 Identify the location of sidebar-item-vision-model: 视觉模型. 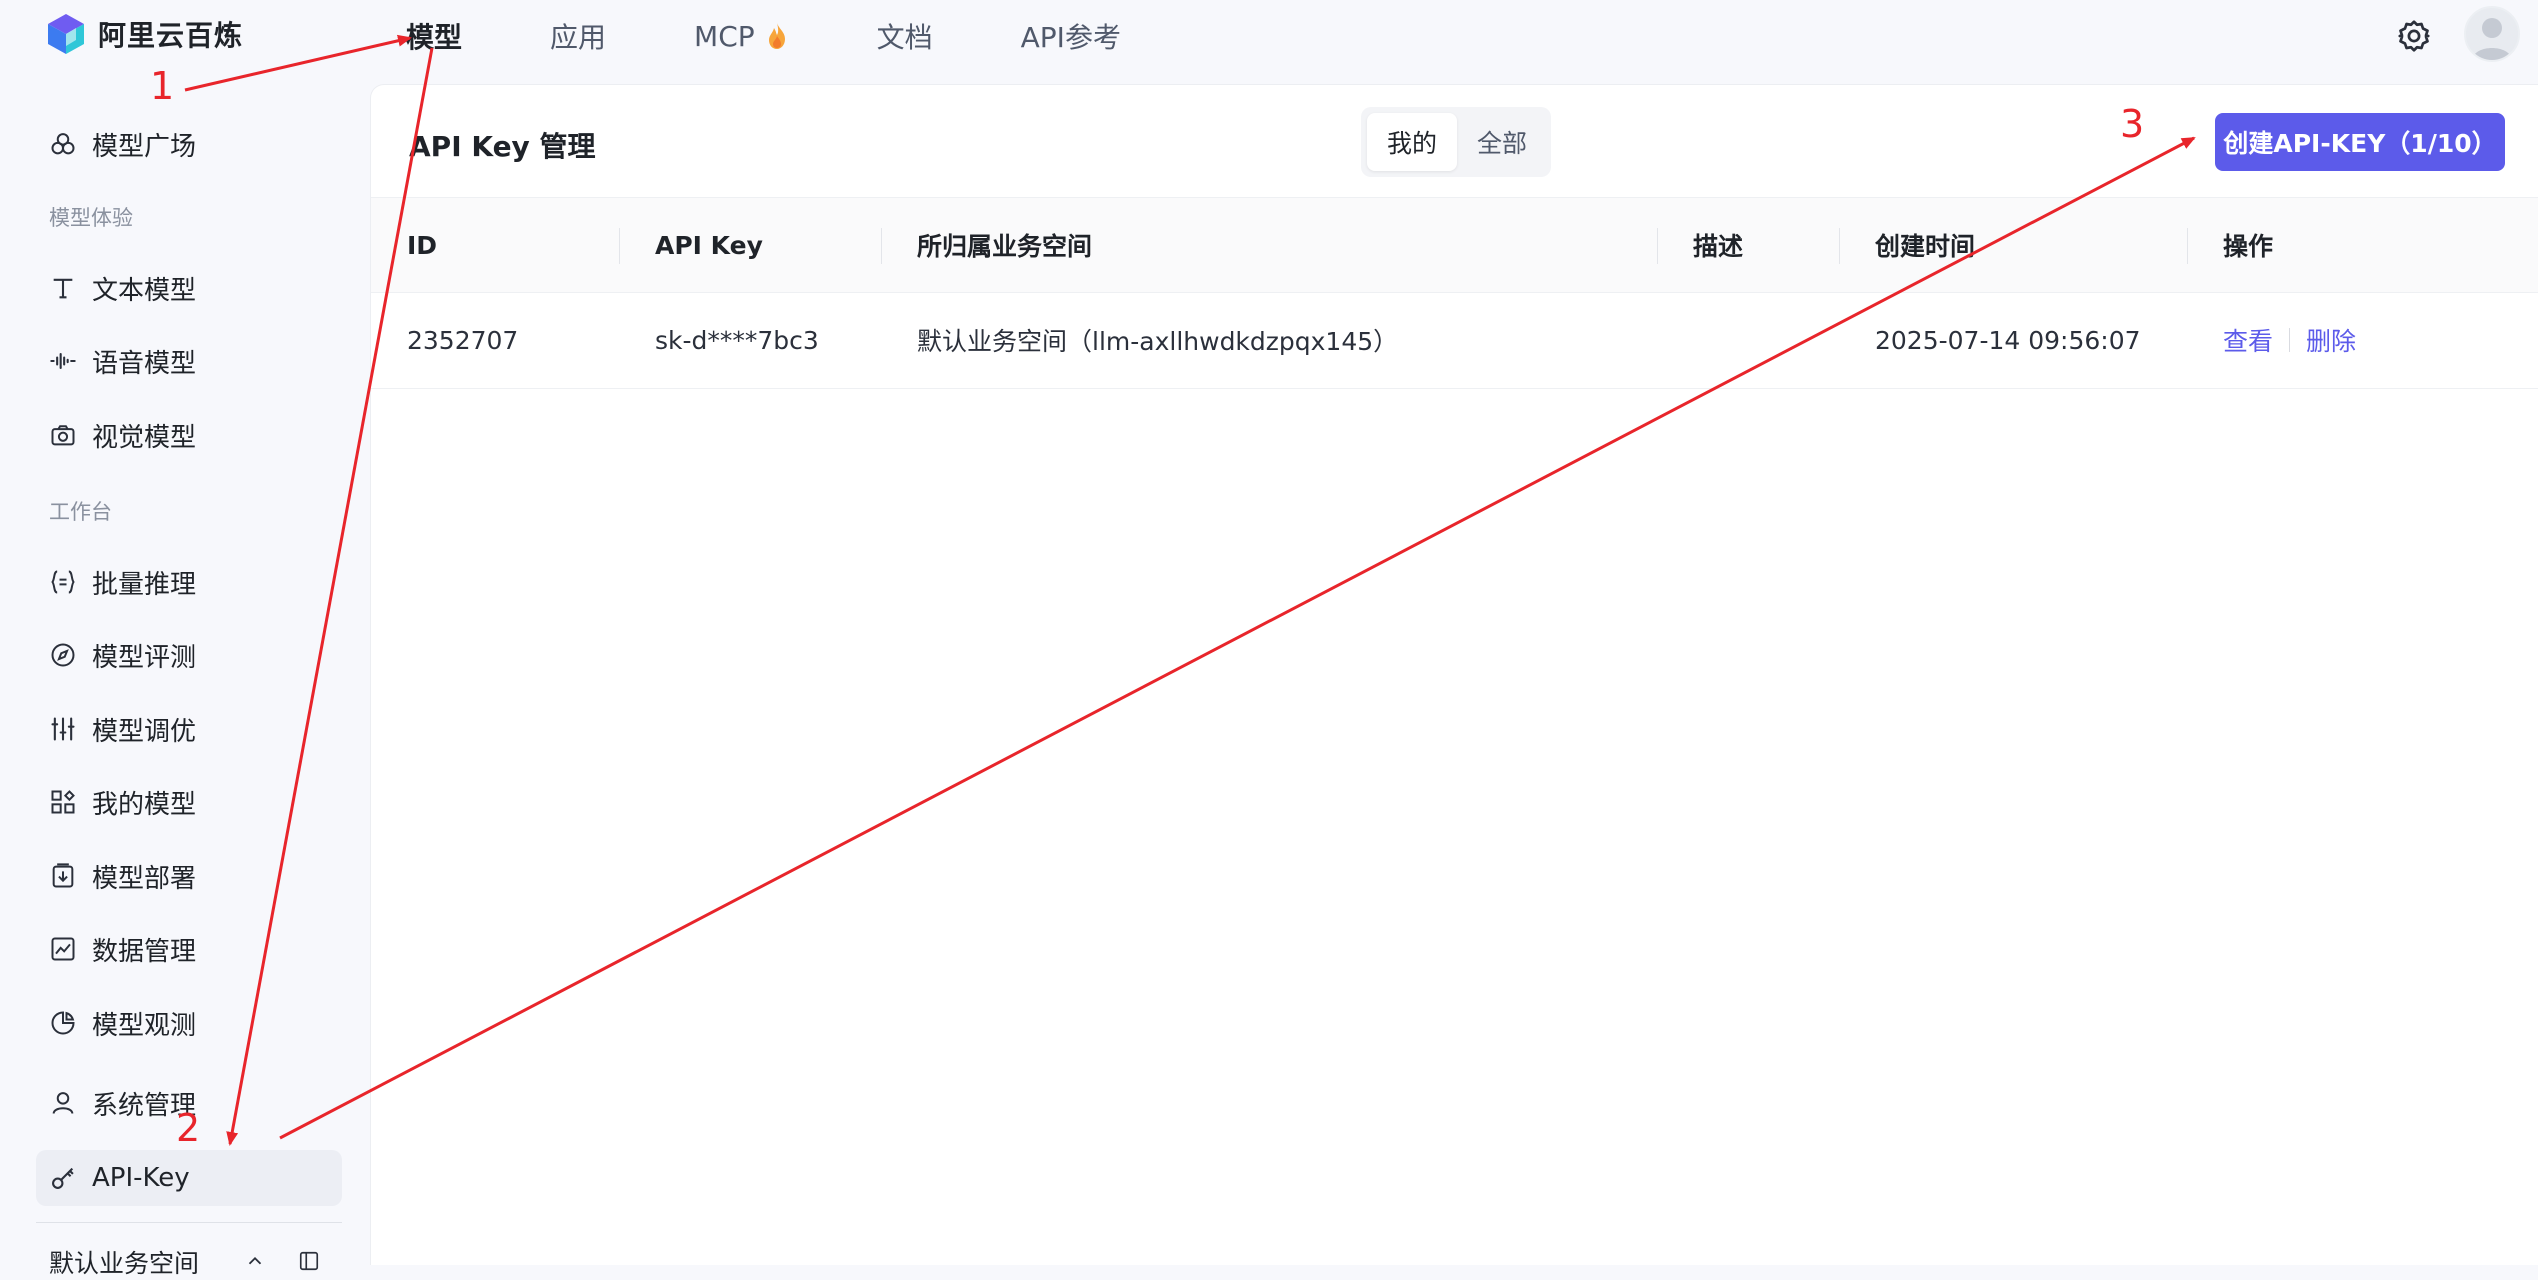
(189, 435).